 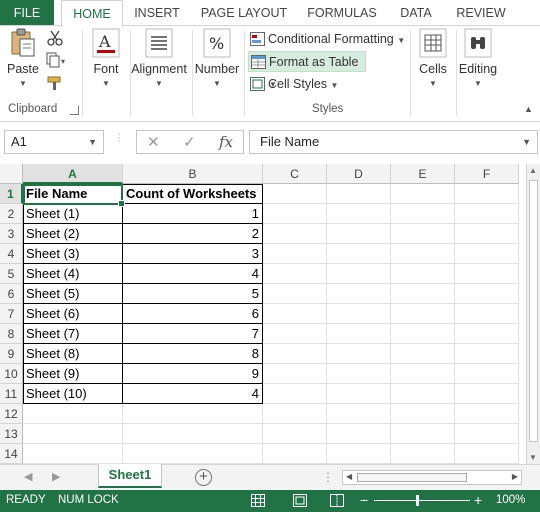 What do you see at coordinates (515, 476) in the screenshot?
I see `scroll-right-icon: ▶` at bounding box center [515, 476].